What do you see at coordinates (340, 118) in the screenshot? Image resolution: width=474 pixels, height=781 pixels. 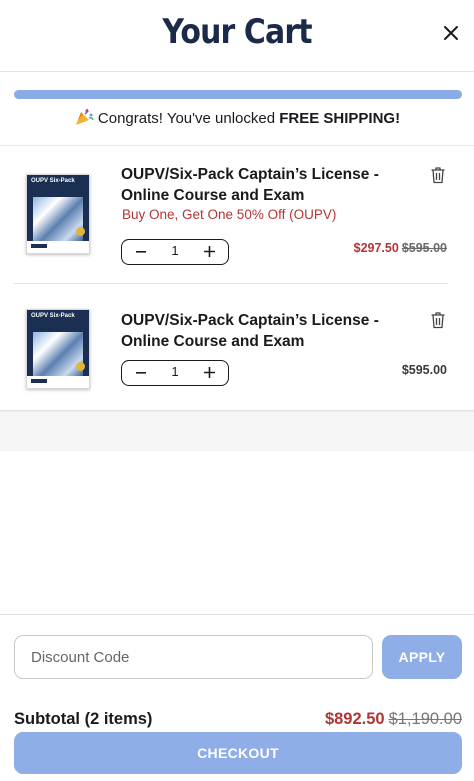 I see `shipping-message-bold: FREE SHIPPING!` at bounding box center [340, 118].